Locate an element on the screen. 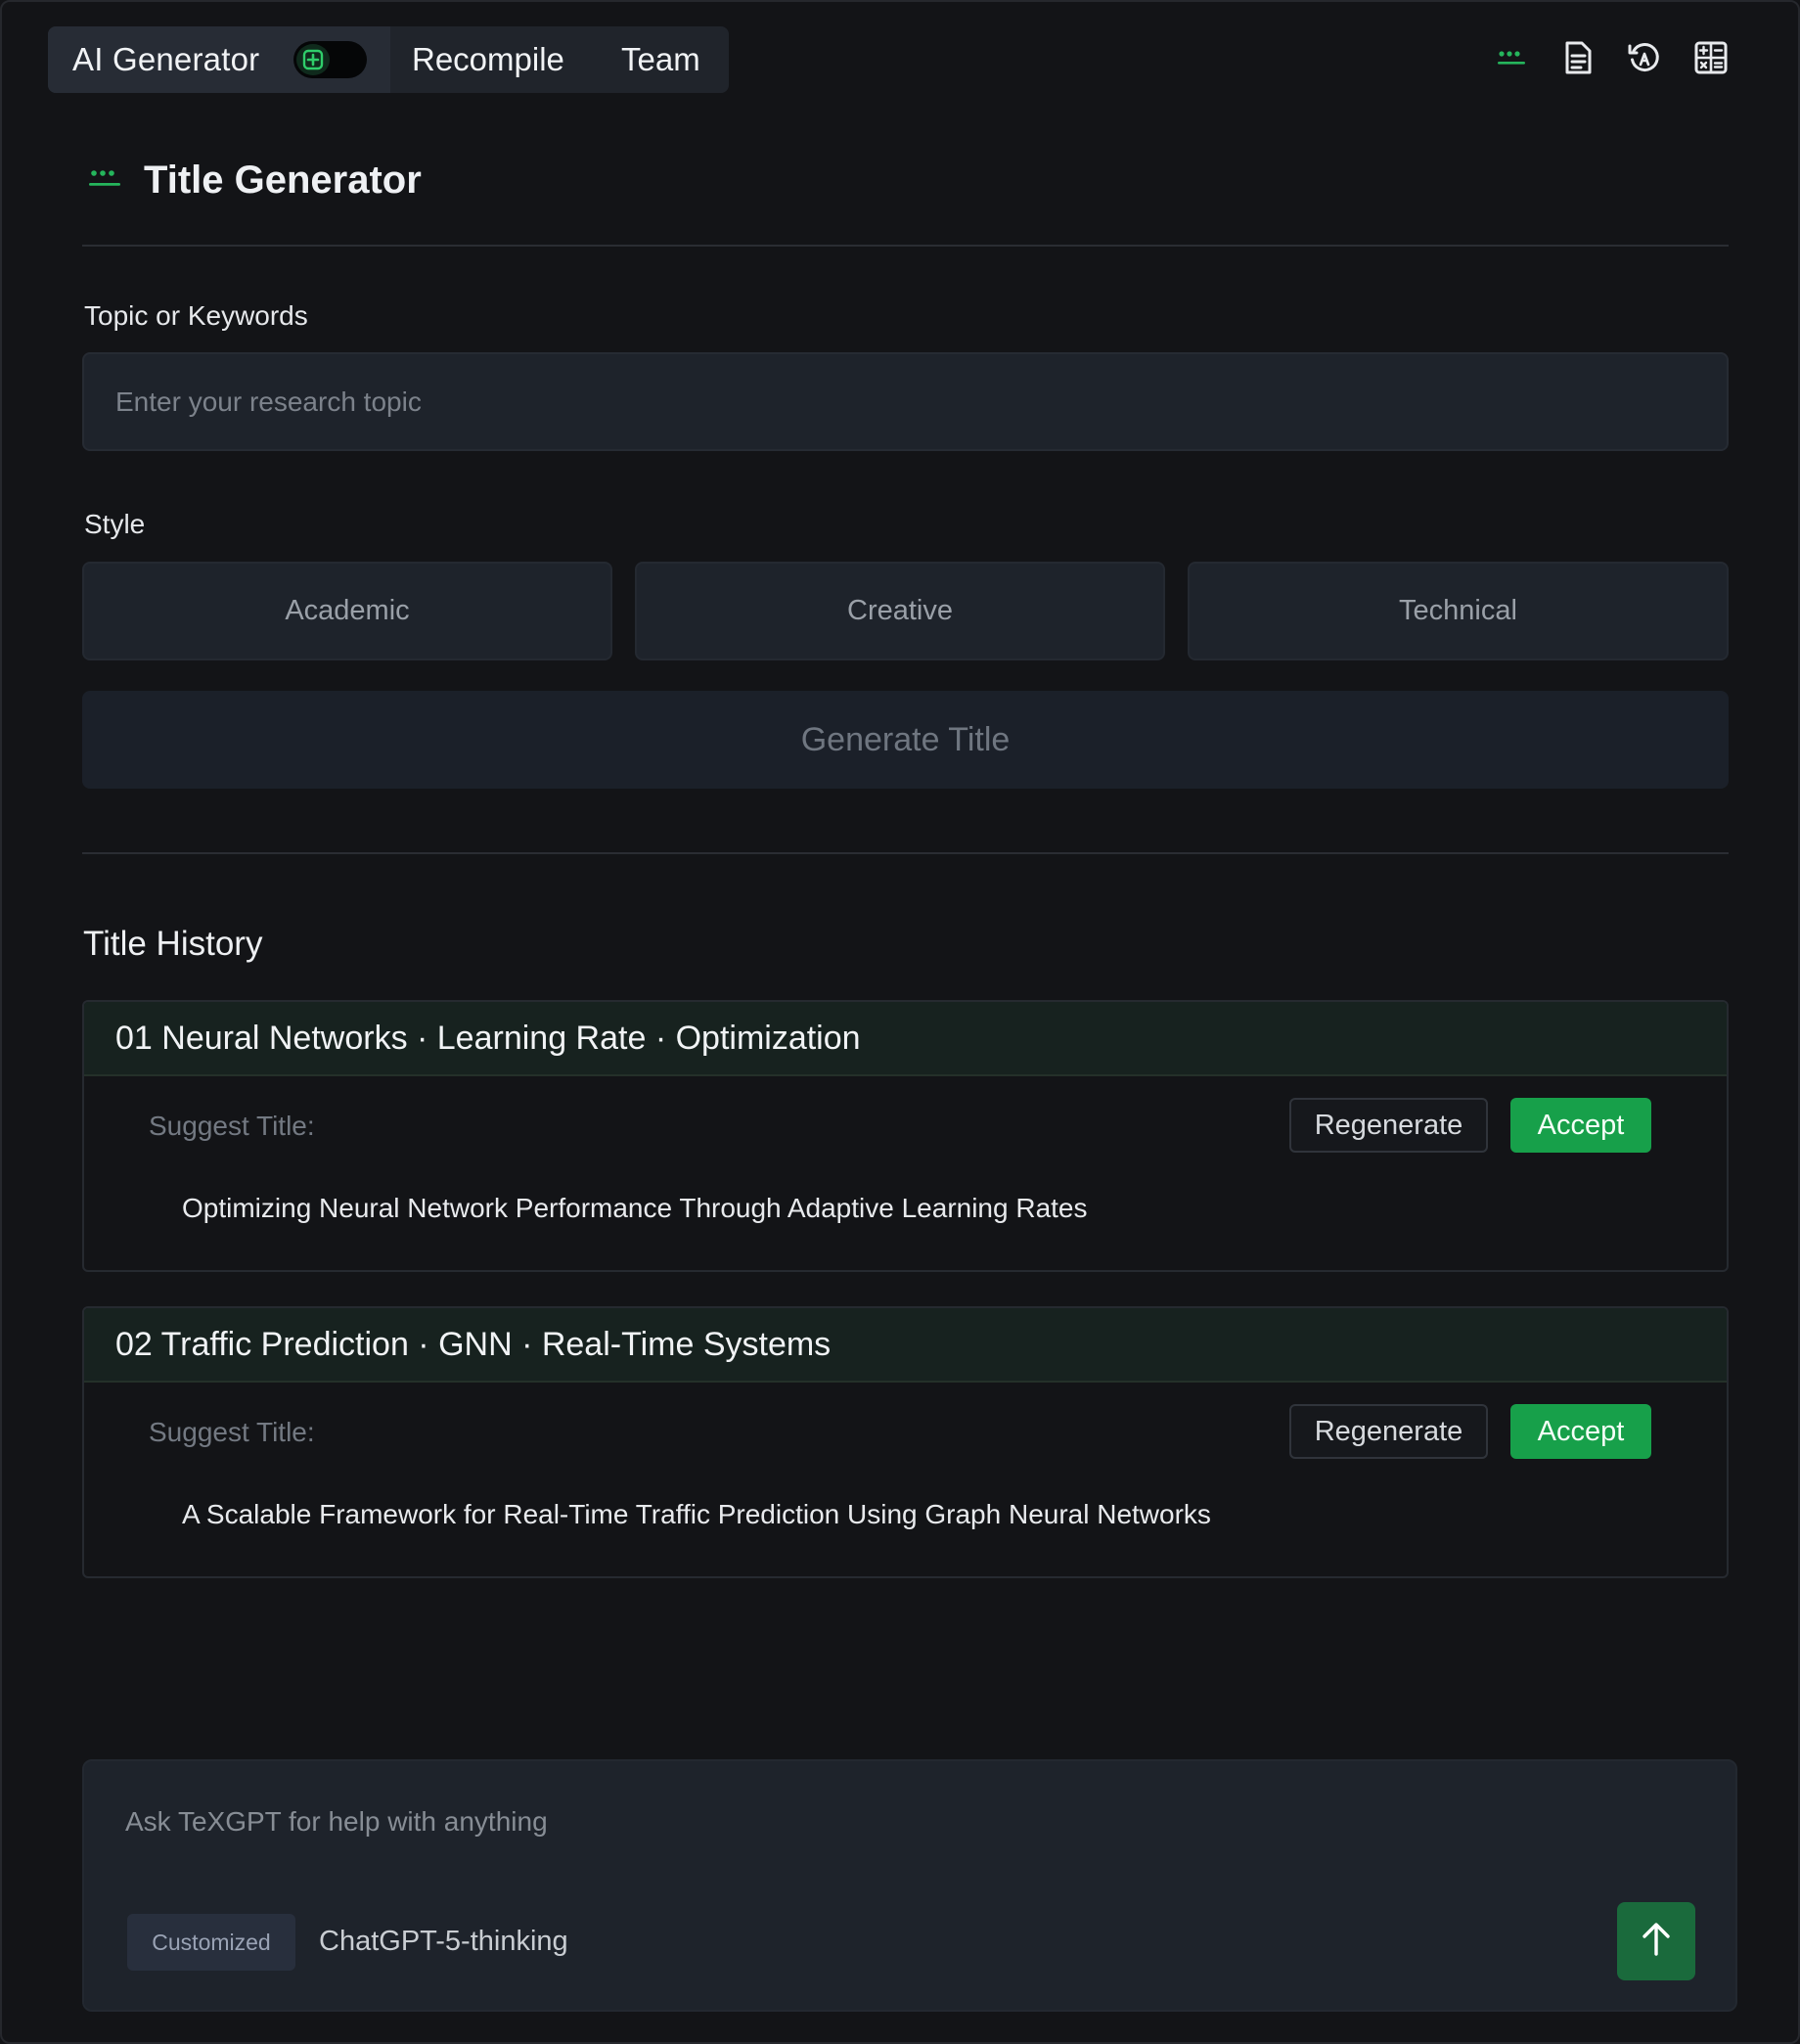 Image resolution: width=1800 pixels, height=2044 pixels. topic-input is located at coordinates (905, 401).